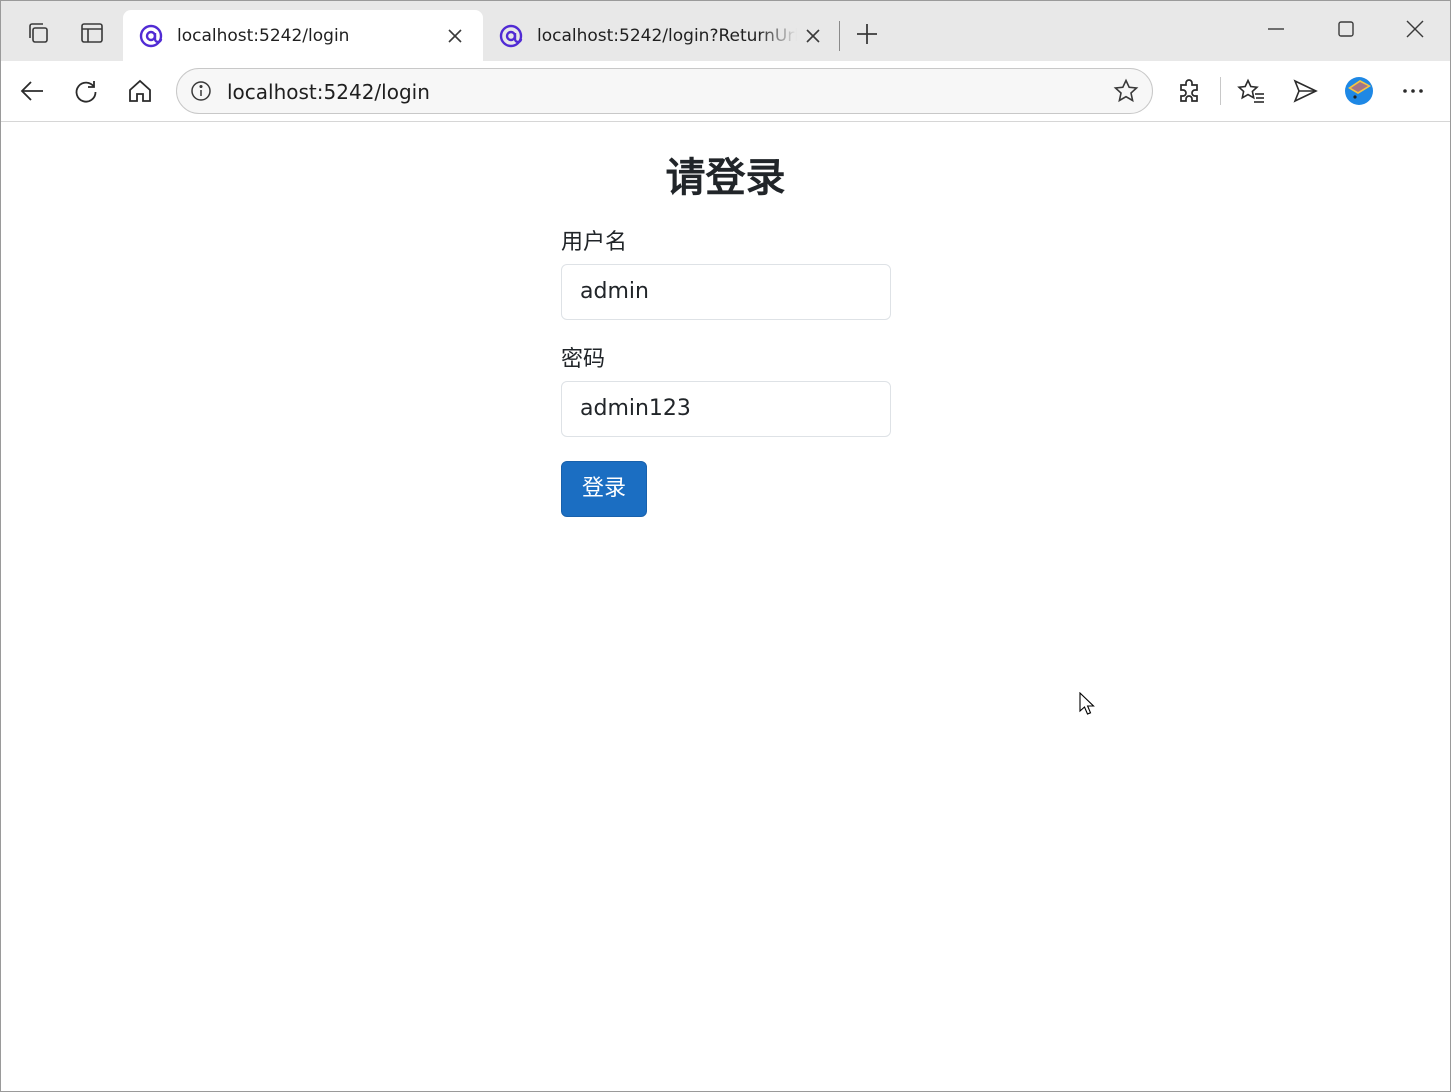 The width and height of the screenshot is (1451, 1092). I want to click on login-form: 用户名 admin 密码 admin123 登录, so click(726, 372).